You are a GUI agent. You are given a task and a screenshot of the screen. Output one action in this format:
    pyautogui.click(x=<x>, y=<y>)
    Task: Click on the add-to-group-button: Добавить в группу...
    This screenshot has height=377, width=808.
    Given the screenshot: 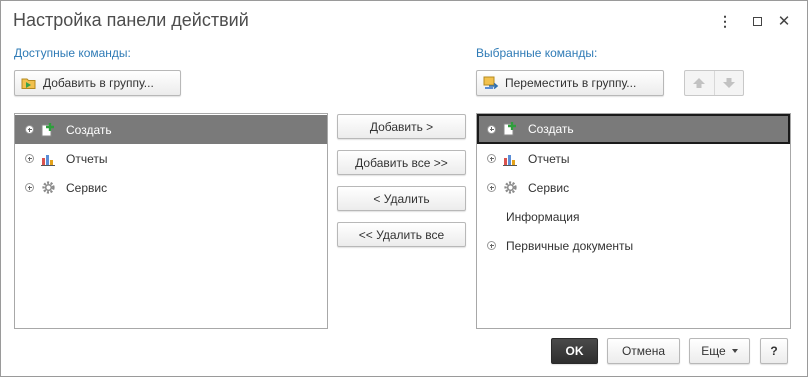 What is the action you would take?
    pyautogui.click(x=97, y=83)
    